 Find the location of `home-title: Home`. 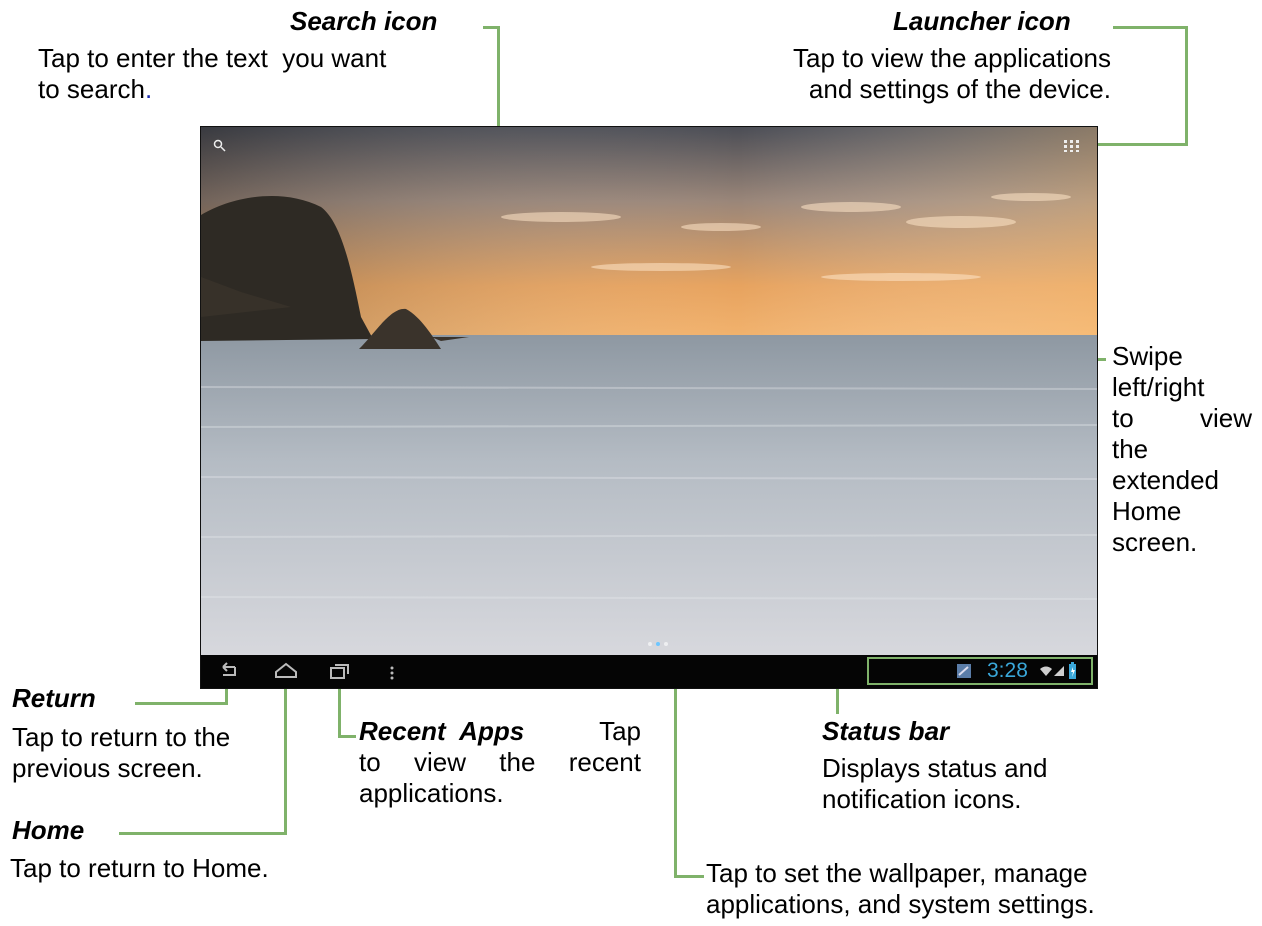

home-title: Home is located at coordinates (48, 830).